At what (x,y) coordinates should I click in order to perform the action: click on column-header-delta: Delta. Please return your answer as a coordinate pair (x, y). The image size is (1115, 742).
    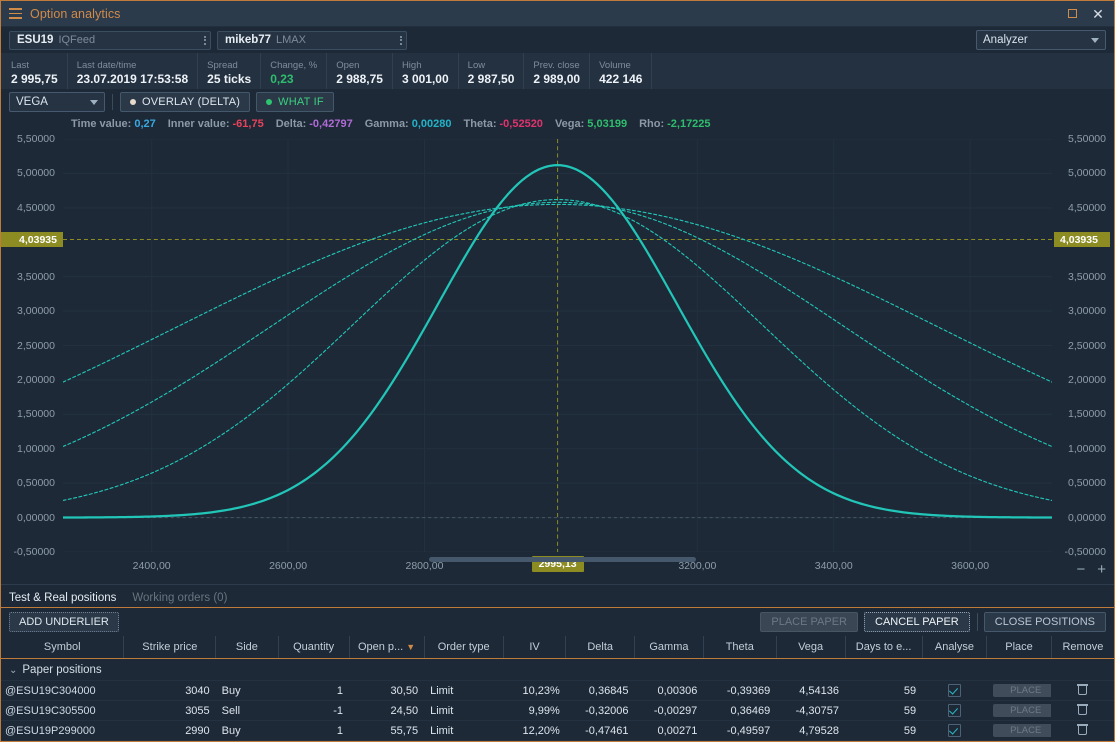
    Looking at the image, I should click on (600, 647).